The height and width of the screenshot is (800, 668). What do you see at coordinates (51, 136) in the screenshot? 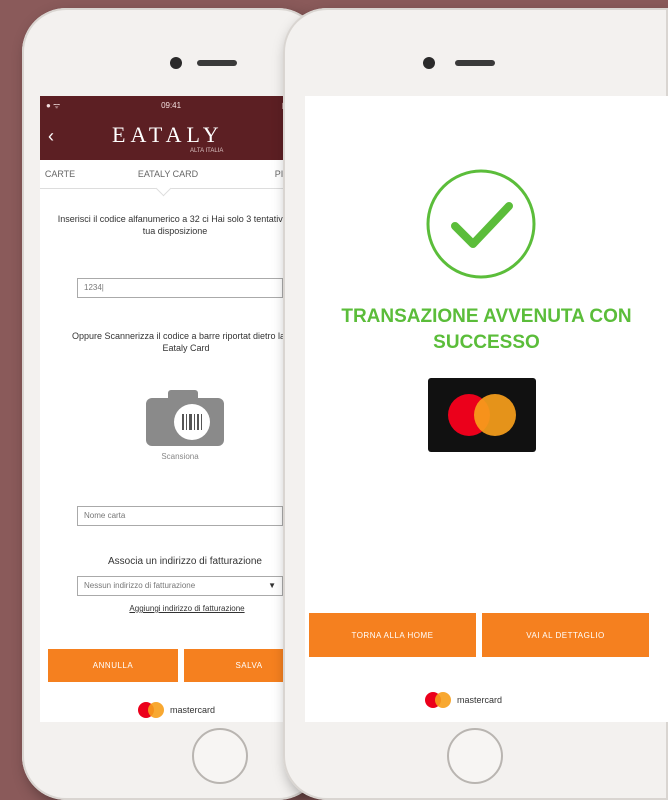
I see `chevron-left-icon: ‹` at bounding box center [51, 136].